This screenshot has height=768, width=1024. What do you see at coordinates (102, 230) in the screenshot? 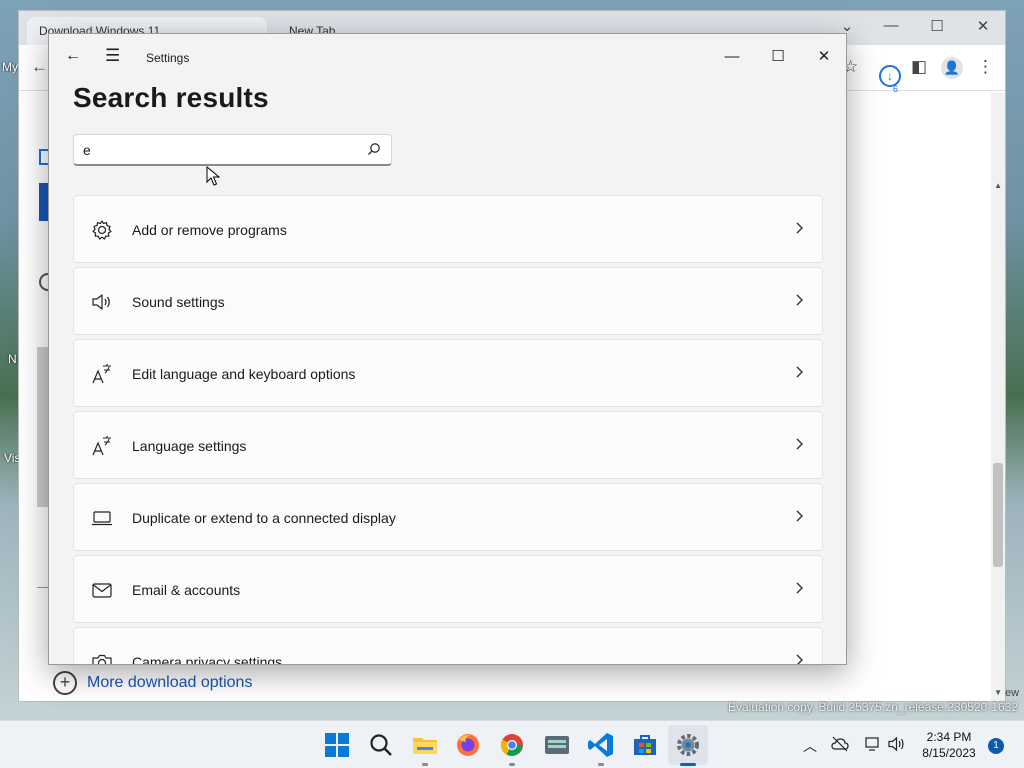
I see `gear-icon` at bounding box center [102, 230].